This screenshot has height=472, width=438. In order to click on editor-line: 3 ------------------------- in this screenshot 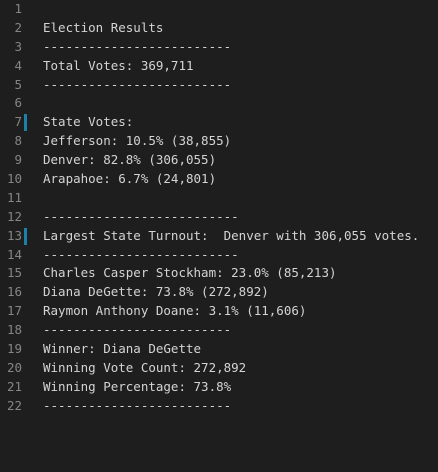, I will do `click(219, 47)`.